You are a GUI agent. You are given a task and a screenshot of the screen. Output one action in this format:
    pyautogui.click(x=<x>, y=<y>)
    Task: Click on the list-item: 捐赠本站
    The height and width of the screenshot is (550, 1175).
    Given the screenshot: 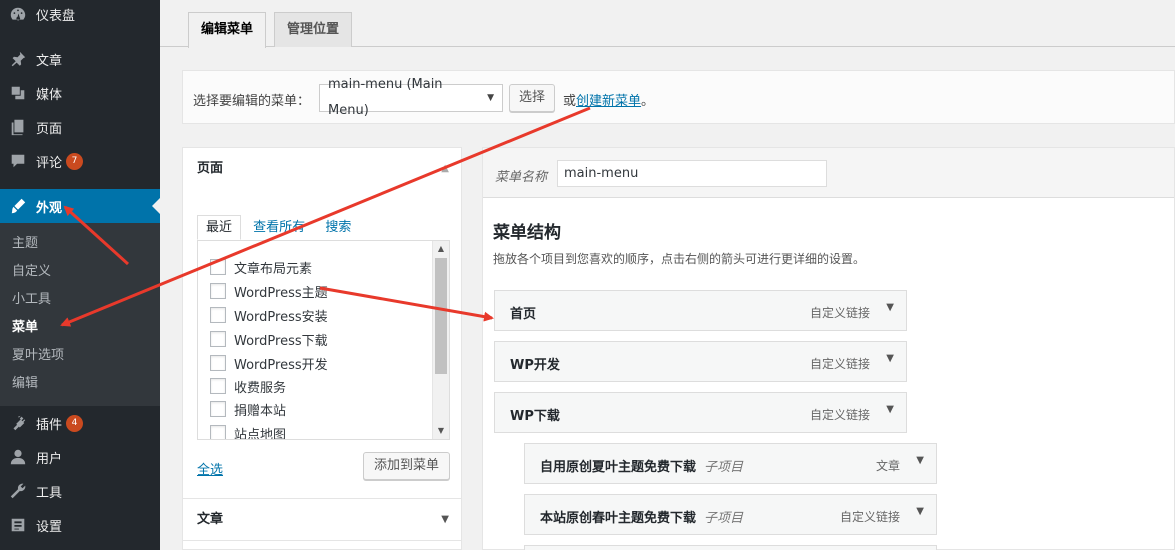 What is the action you would take?
    pyautogui.click(x=248, y=409)
    